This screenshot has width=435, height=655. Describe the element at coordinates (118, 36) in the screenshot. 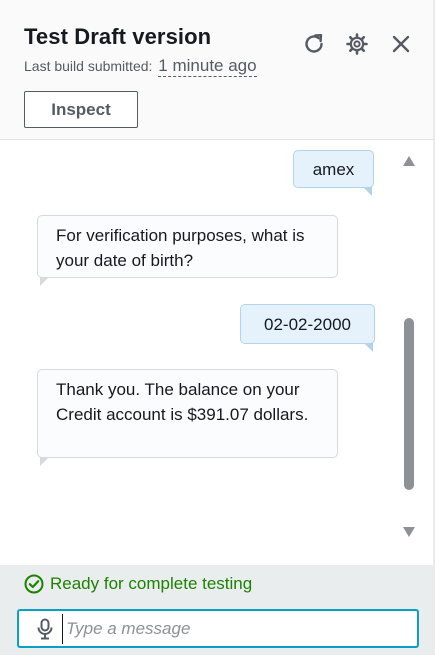

I see `panel-title: Test Draft version` at that location.